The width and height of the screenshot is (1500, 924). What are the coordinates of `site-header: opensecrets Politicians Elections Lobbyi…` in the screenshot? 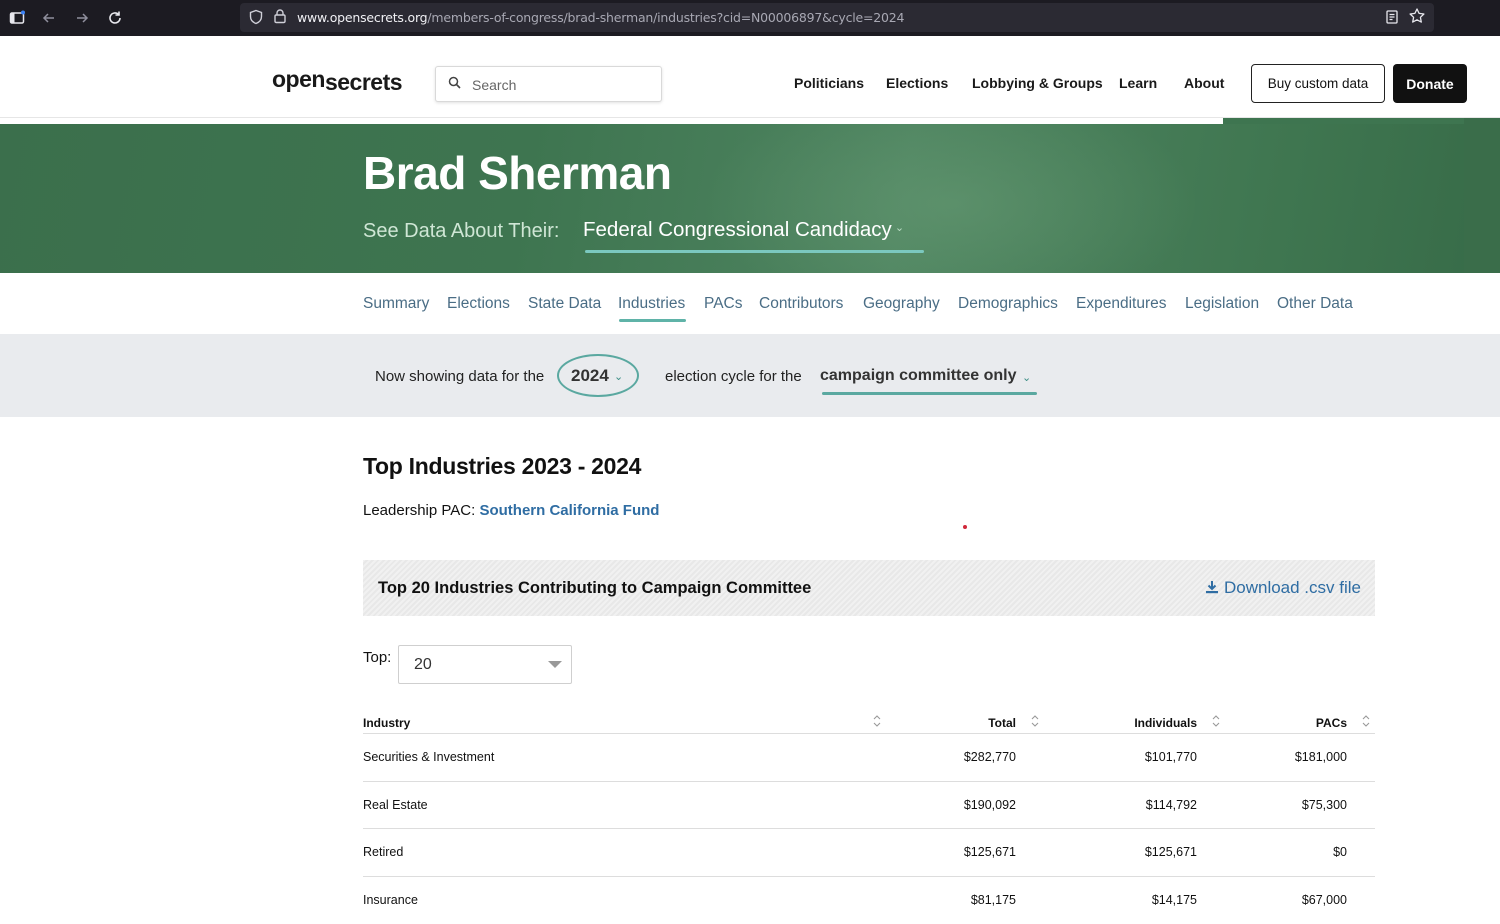 It's located at (750, 77).